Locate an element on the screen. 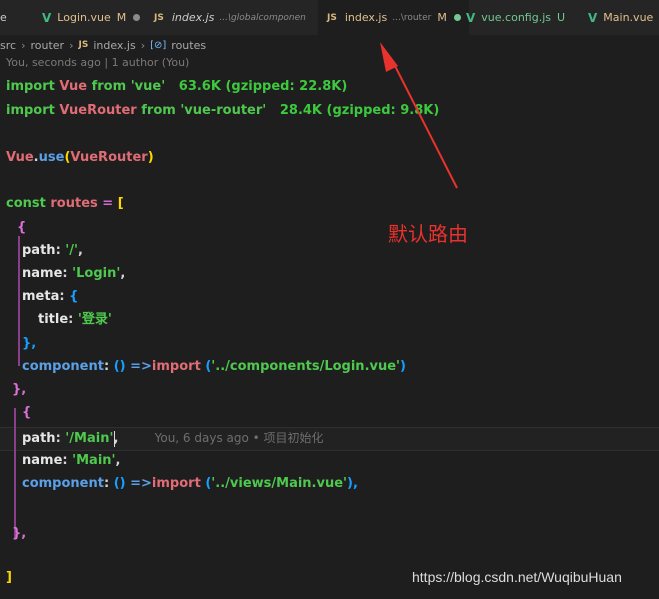  red-arrow-icon is located at coordinates (419, 115).